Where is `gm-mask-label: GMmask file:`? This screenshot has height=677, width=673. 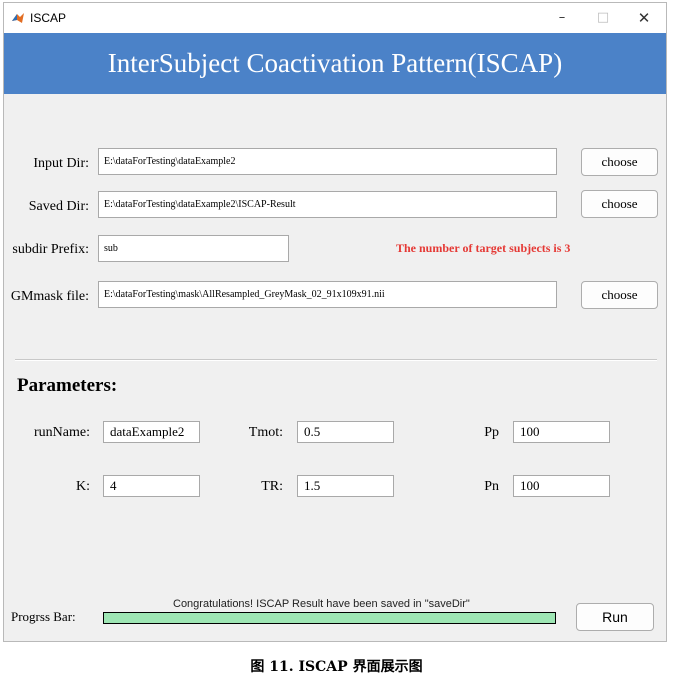 gm-mask-label: GMmask file: is located at coordinates (49, 296).